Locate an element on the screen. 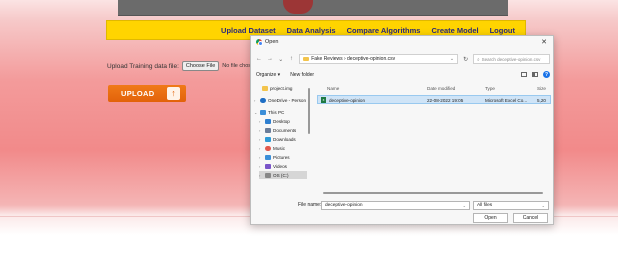 This screenshot has width=618, height=255. nav-item-onedrive: › OneDrive - Person is located at coordinates (280, 100).